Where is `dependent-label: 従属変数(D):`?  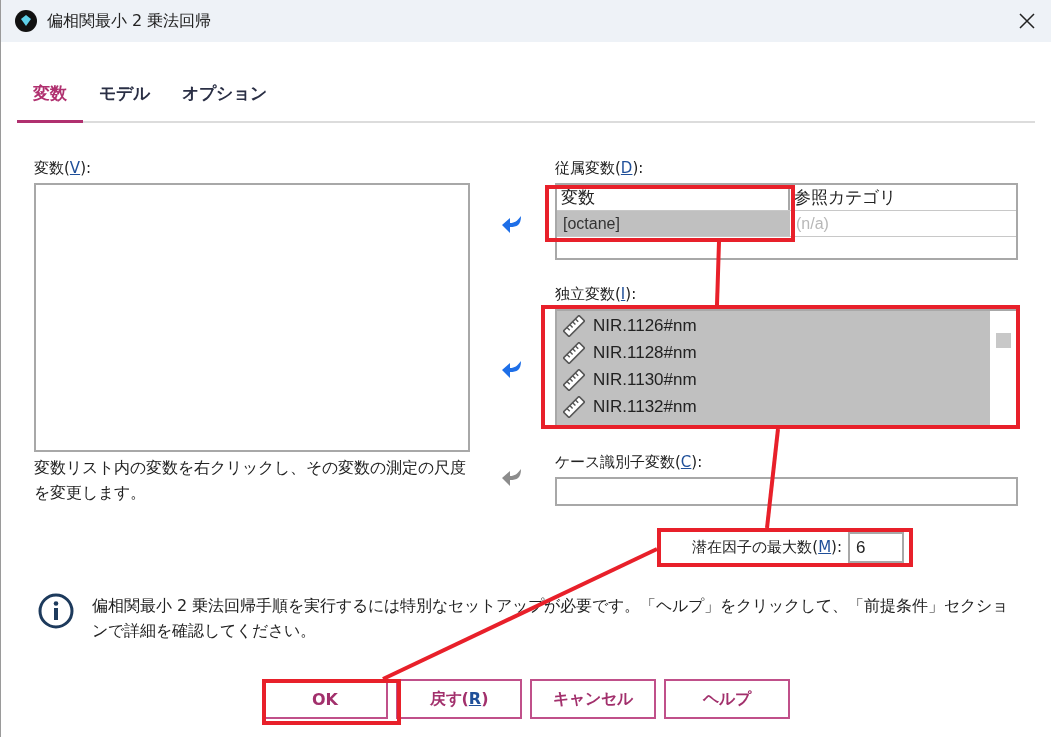 dependent-label: 従属変数(D): is located at coordinates (600, 168).